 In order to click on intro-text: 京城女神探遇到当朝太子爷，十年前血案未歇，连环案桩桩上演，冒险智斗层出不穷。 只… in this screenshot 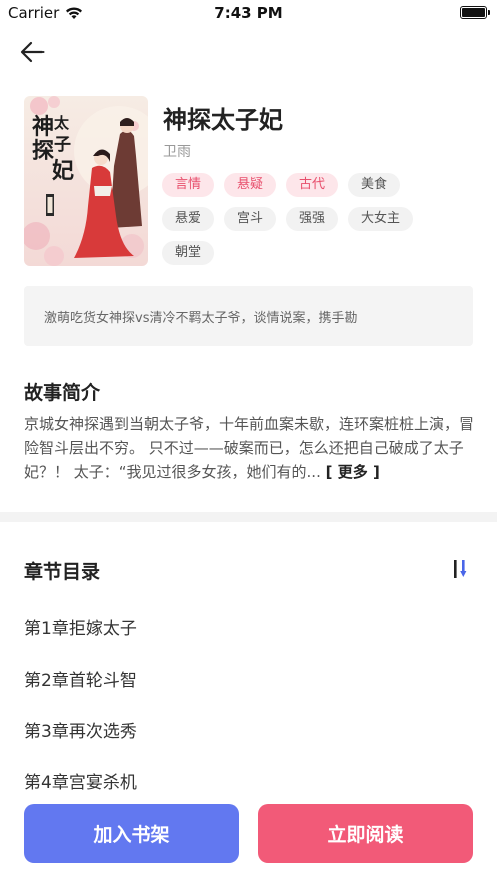, I will do `click(249, 448)`.